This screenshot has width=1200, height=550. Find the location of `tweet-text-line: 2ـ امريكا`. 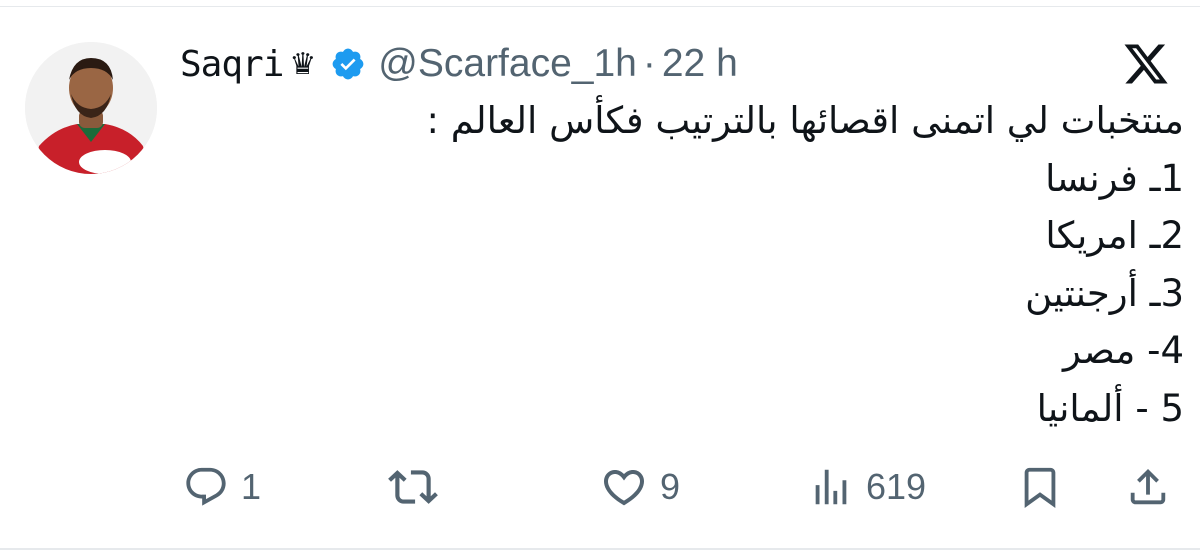

tweet-text-line: 2ـ امريكا is located at coordinates (1114, 235).